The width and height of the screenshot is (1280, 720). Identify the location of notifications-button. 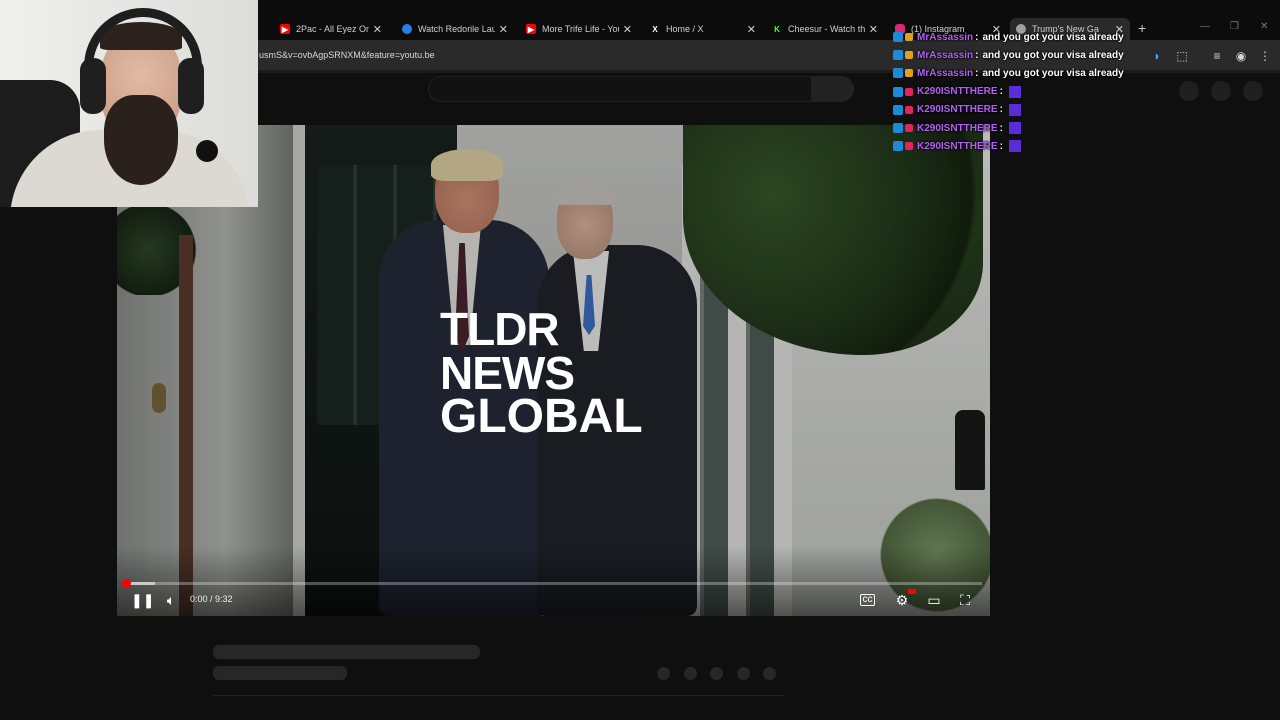
(1221, 91).